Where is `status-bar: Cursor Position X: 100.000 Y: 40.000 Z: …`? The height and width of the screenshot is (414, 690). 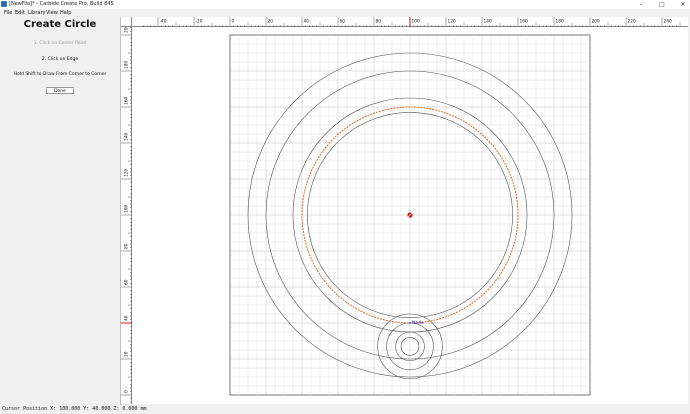
status-bar: Cursor Position X: 100.000 Y: 40.000 Z: … is located at coordinates (345, 409).